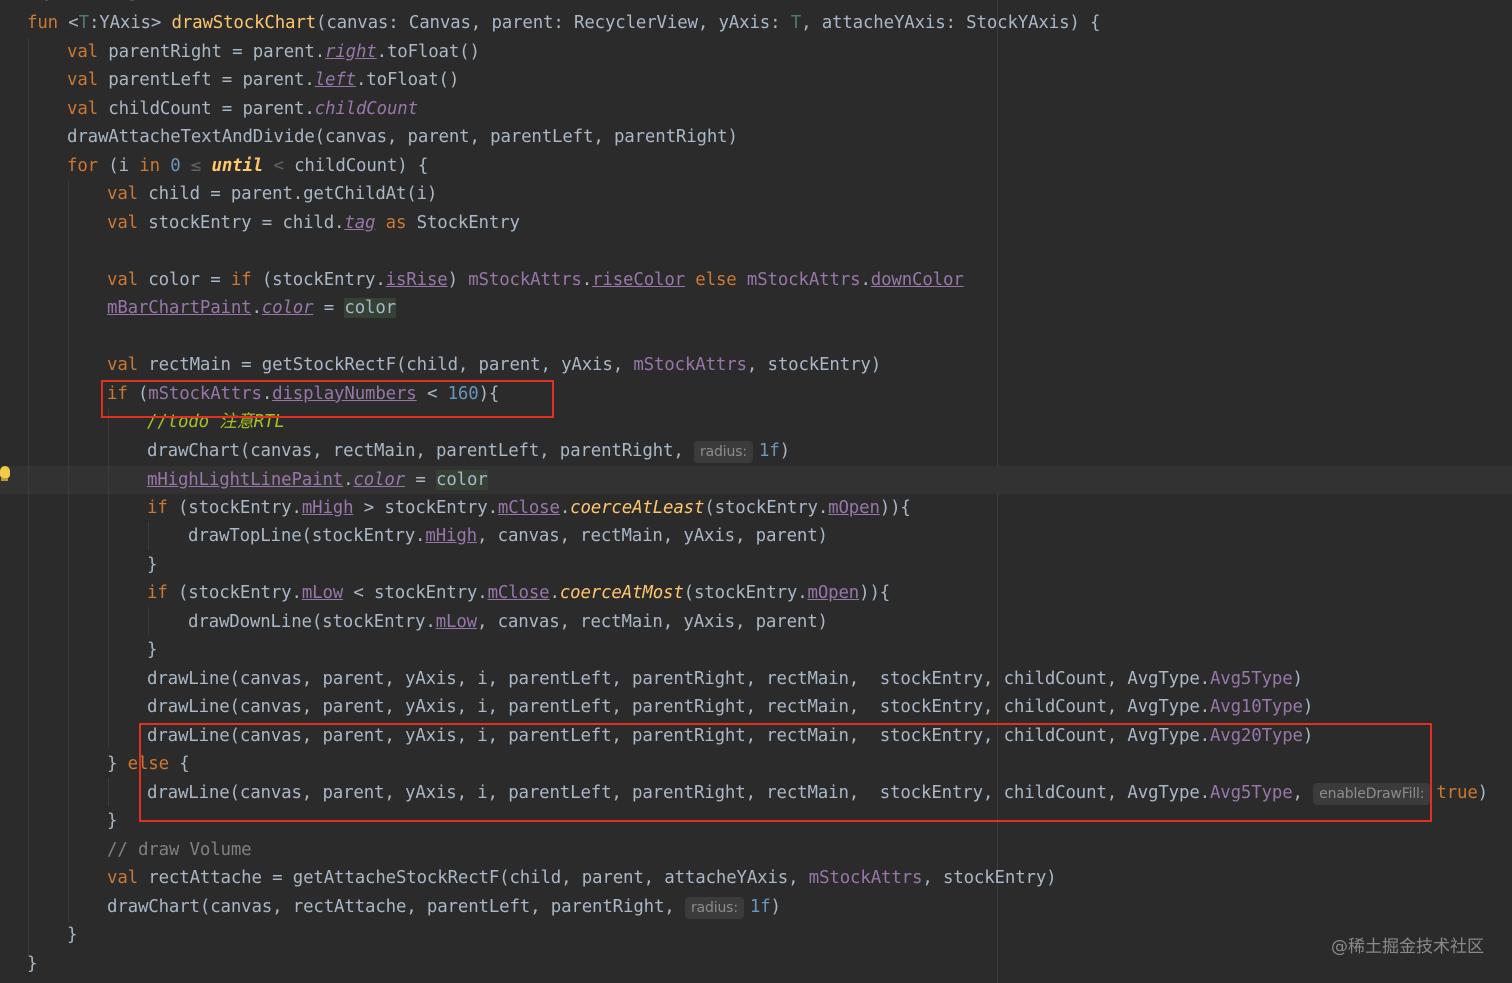  I want to click on enum-constant: Avg5Type, so click(1251, 679).